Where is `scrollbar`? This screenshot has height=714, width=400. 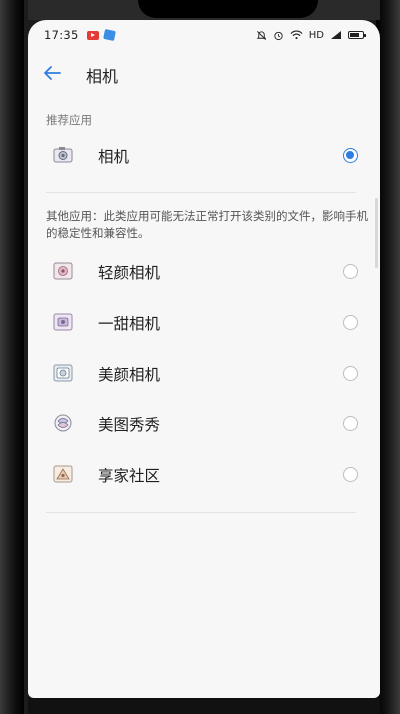 scrollbar is located at coordinates (376, 233).